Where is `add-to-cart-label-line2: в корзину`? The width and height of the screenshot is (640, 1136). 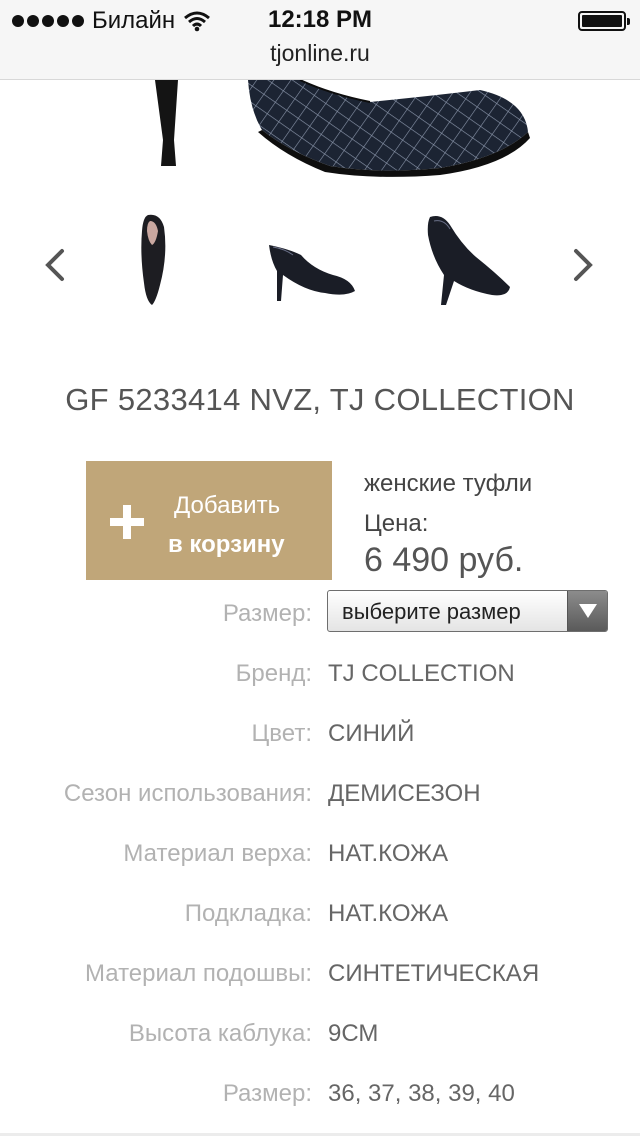
add-to-cart-label-line2: в корзину is located at coordinates (226, 544).